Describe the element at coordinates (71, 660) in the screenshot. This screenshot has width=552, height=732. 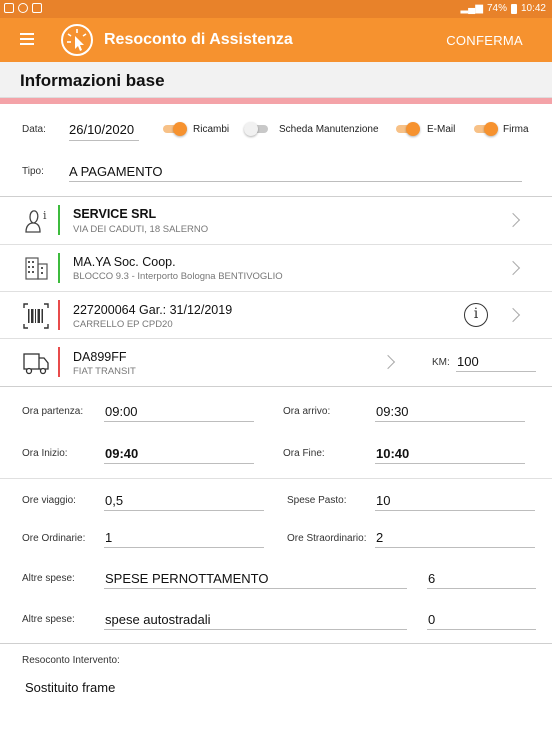
I see `resoconto-label: Resoconto Intervento:` at that location.